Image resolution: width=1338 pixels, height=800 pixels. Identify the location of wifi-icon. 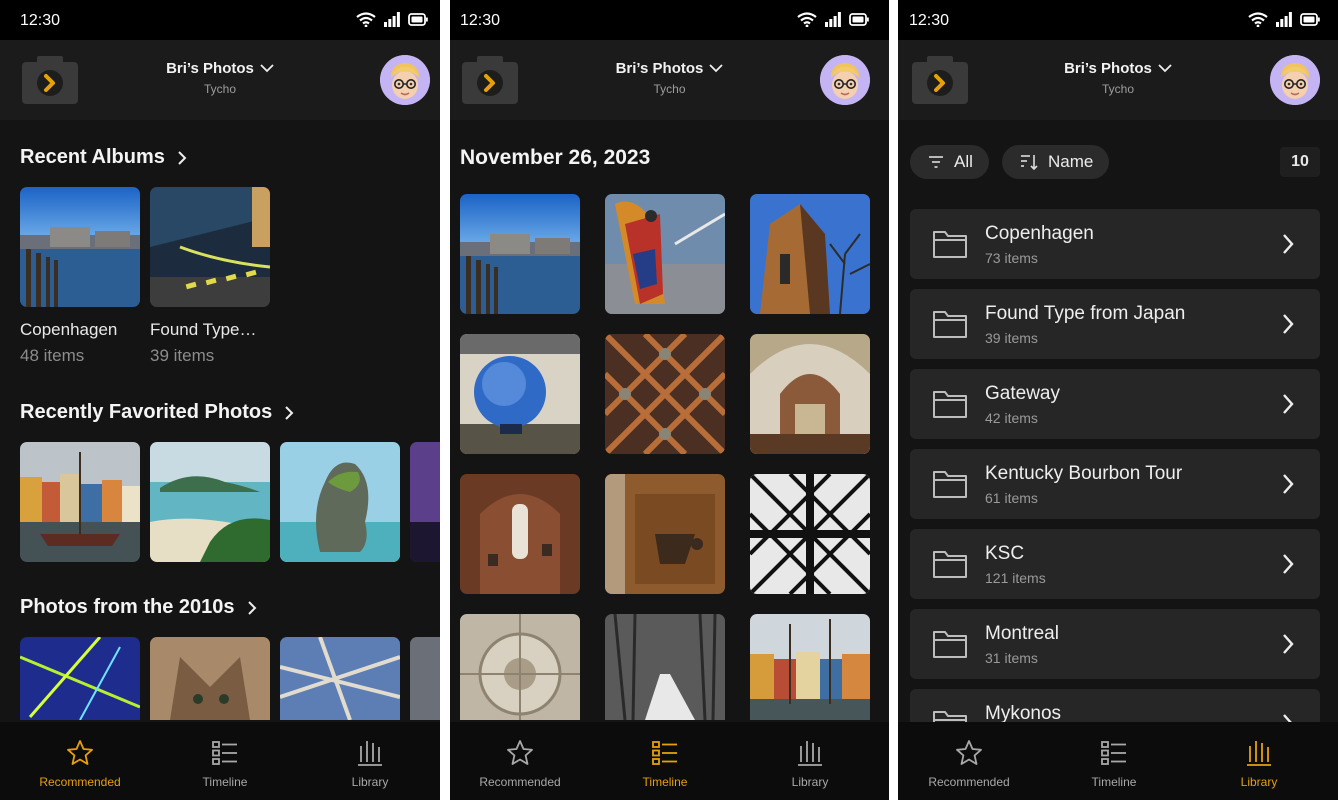
(1258, 19).